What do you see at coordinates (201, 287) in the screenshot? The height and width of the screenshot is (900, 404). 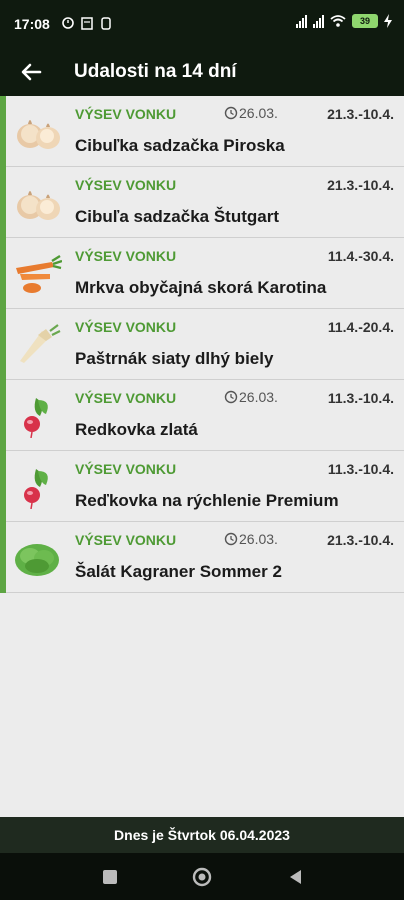 I see `plant-name: Mrkva obyčajná skorá Karotina` at bounding box center [201, 287].